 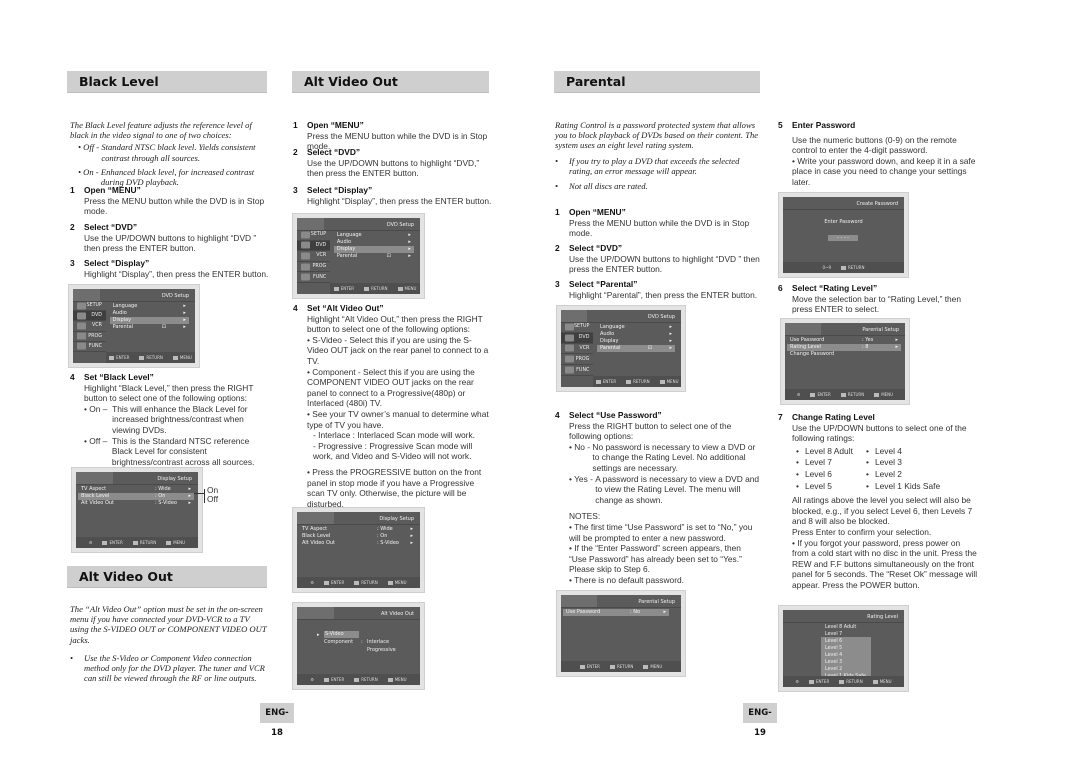 What do you see at coordinates (170, 377) in the screenshot?
I see `container: 4 Set “Black Level”` at bounding box center [170, 377].